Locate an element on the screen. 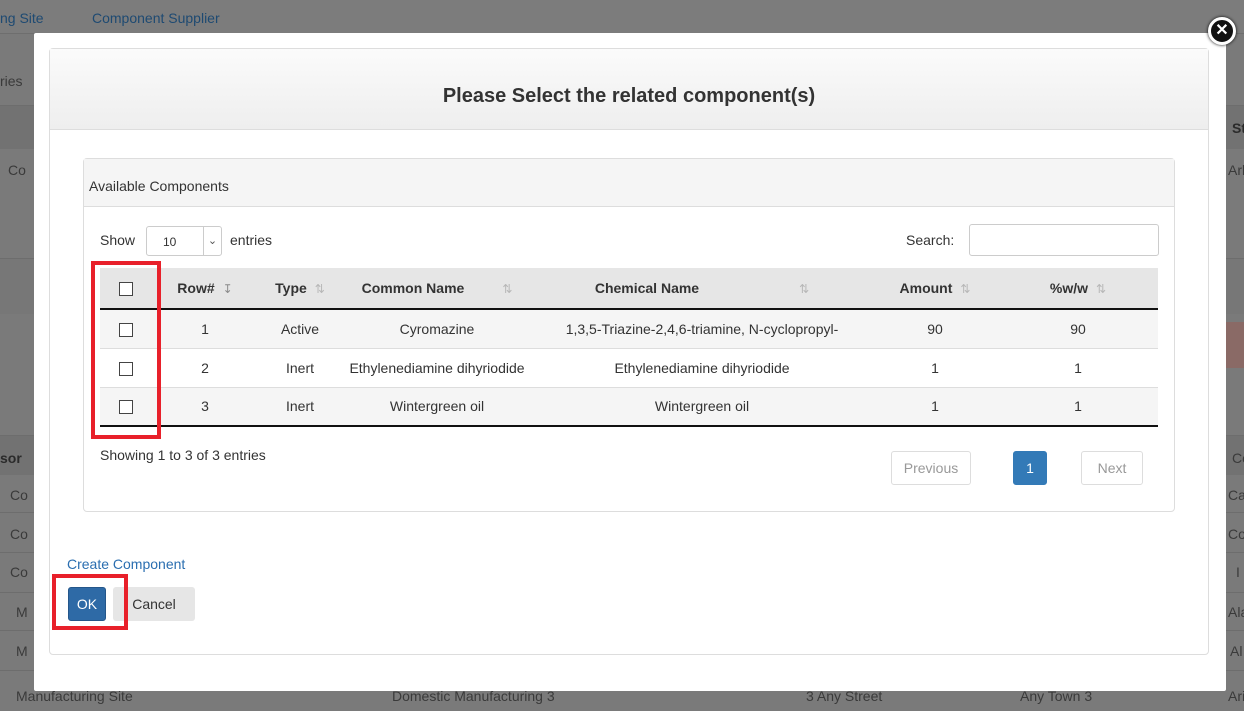  search-label: Search: is located at coordinates (930, 240).